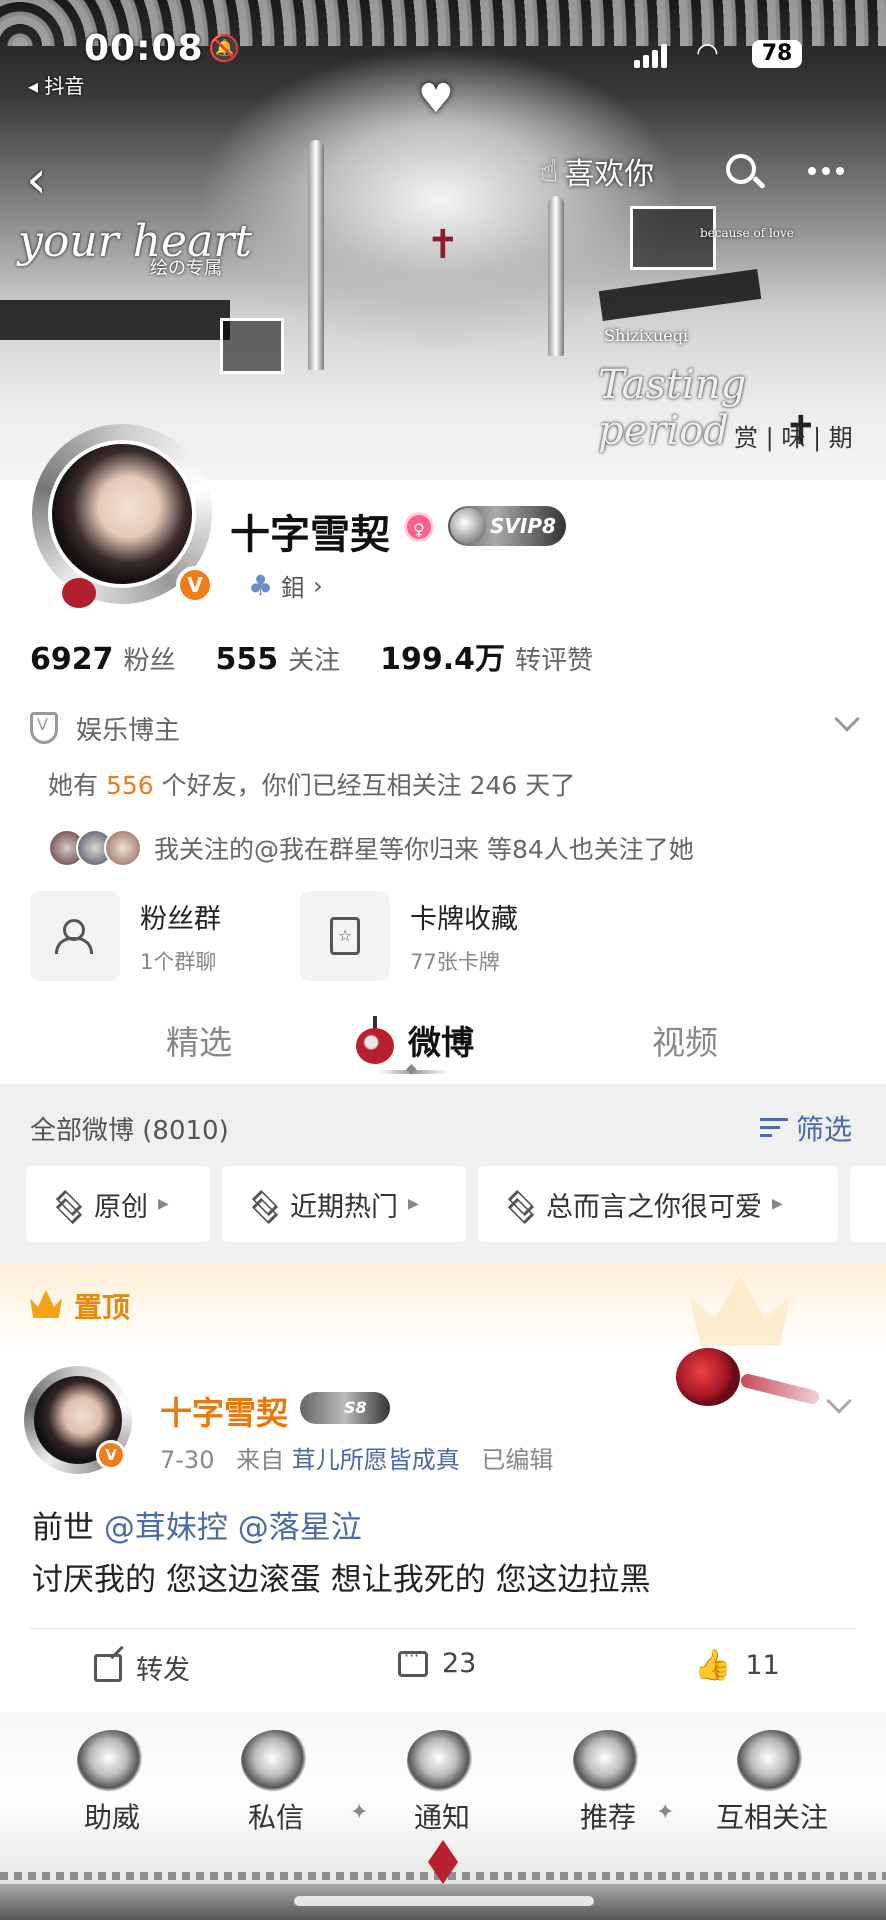  What do you see at coordinates (142, 1667) in the screenshot?
I see `share-button: 转发` at bounding box center [142, 1667].